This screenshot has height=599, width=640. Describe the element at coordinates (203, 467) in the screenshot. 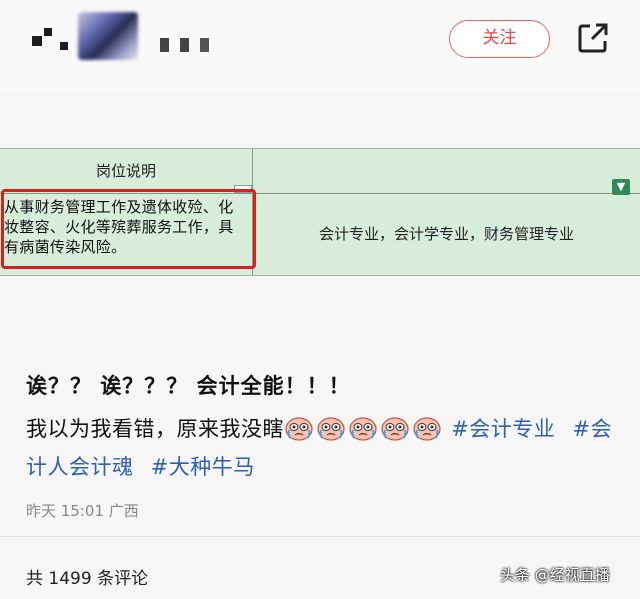

I see `hashtag-link: #大种牛马` at that location.